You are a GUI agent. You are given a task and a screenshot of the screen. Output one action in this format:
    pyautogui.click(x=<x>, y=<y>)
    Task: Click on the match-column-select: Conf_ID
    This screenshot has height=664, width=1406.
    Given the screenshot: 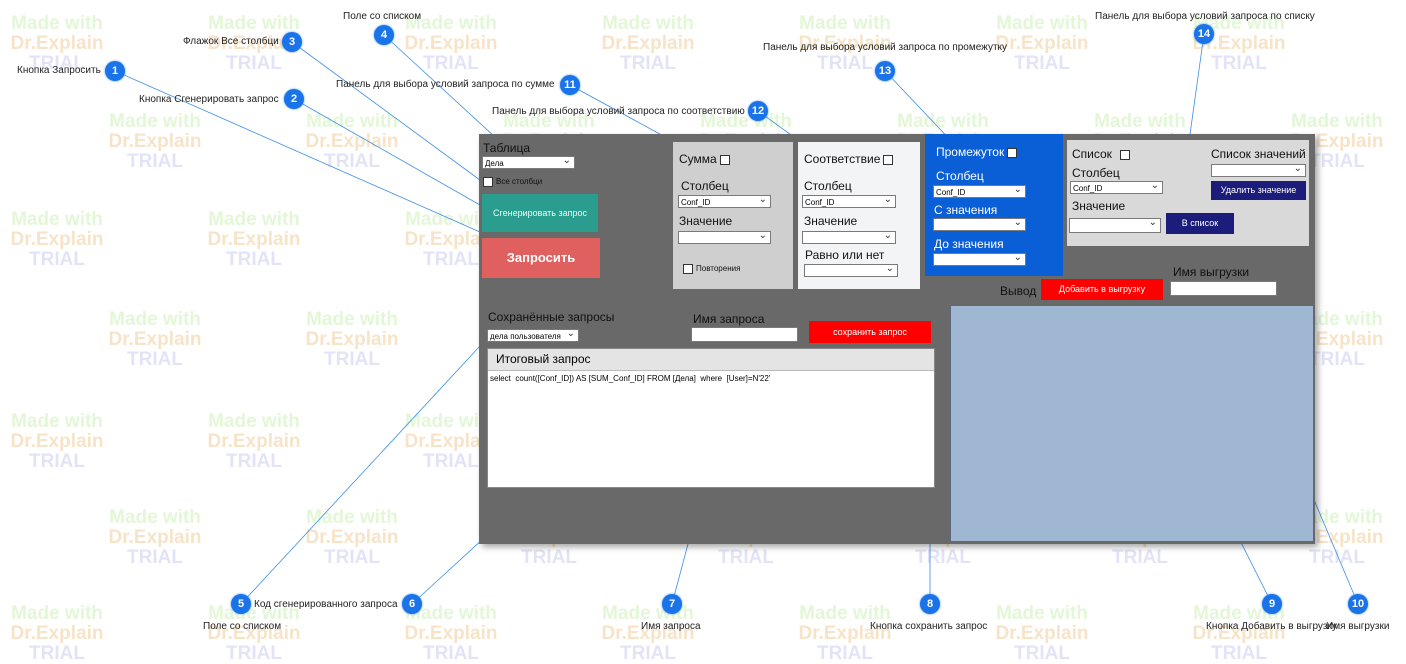 What is the action you would take?
    pyautogui.click(x=849, y=200)
    